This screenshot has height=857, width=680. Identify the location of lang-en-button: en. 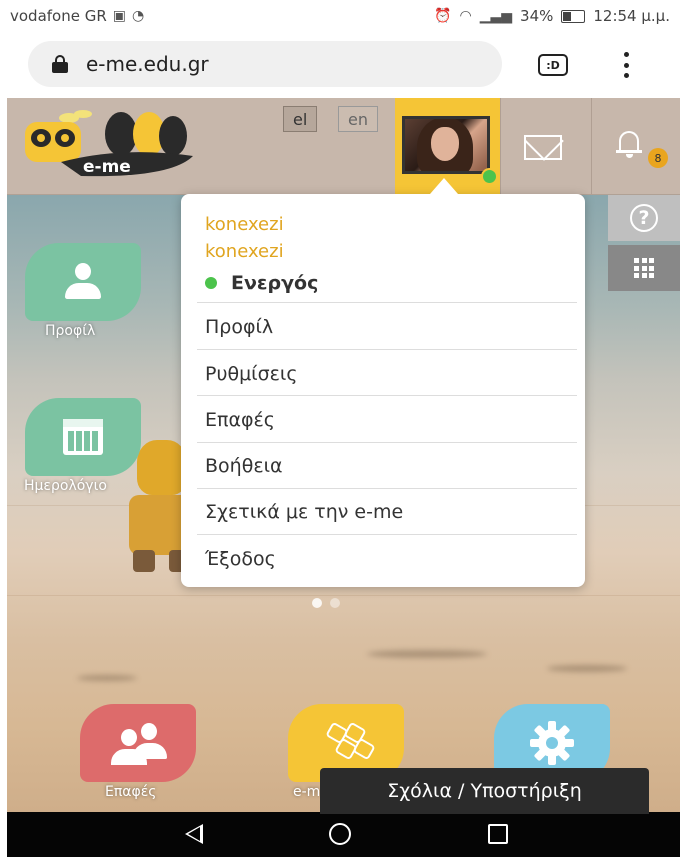
(358, 119).